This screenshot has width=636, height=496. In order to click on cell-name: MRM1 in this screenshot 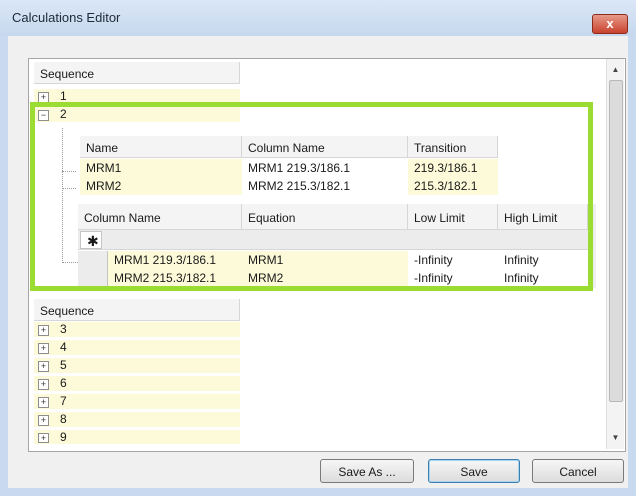, I will do `click(161, 168)`.